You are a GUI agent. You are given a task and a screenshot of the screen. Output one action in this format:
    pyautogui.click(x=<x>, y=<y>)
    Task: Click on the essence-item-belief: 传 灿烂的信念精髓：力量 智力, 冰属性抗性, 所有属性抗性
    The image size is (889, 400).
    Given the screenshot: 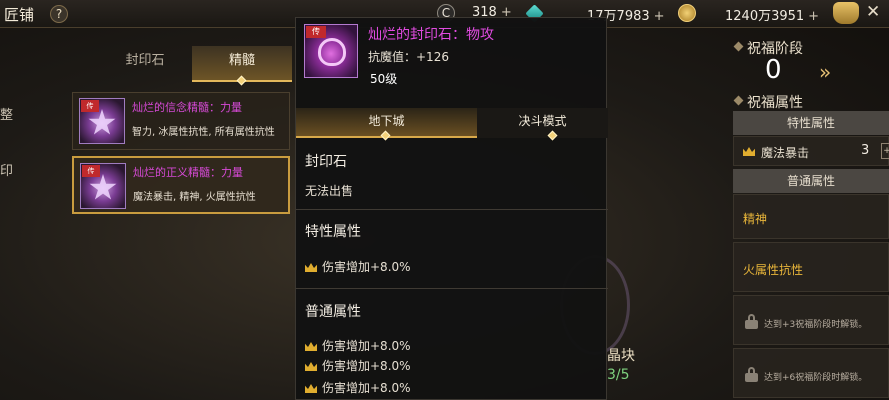 What is the action you would take?
    pyautogui.click(x=181, y=121)
    